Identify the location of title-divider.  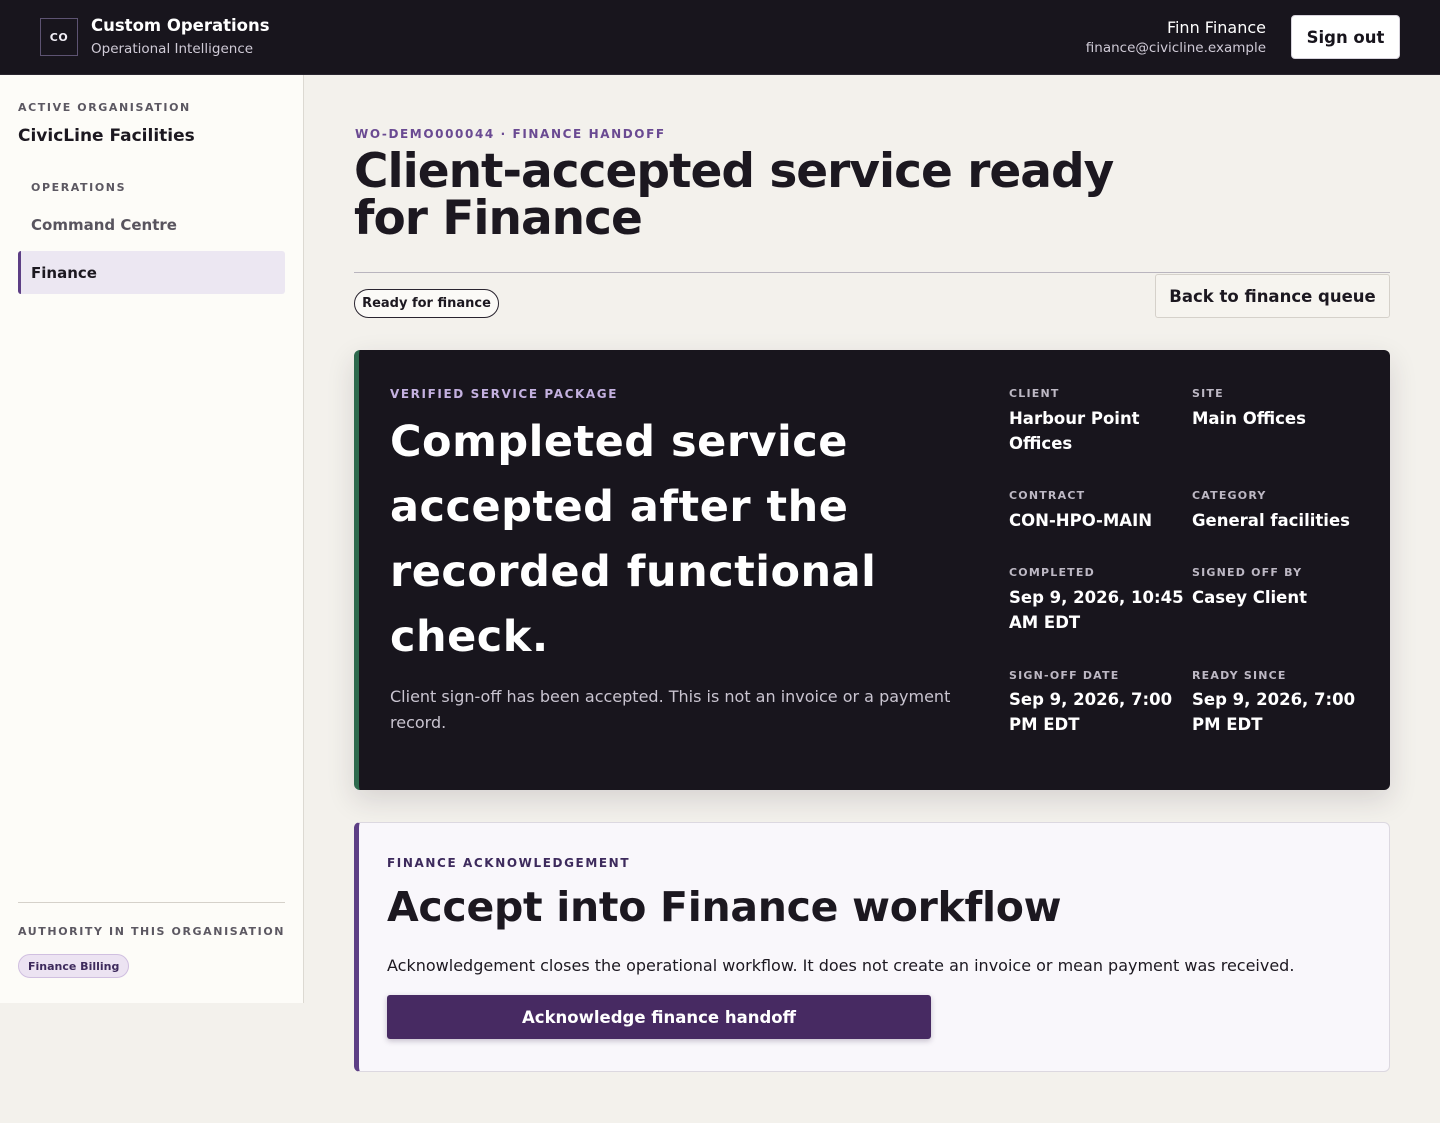
(872, 272).